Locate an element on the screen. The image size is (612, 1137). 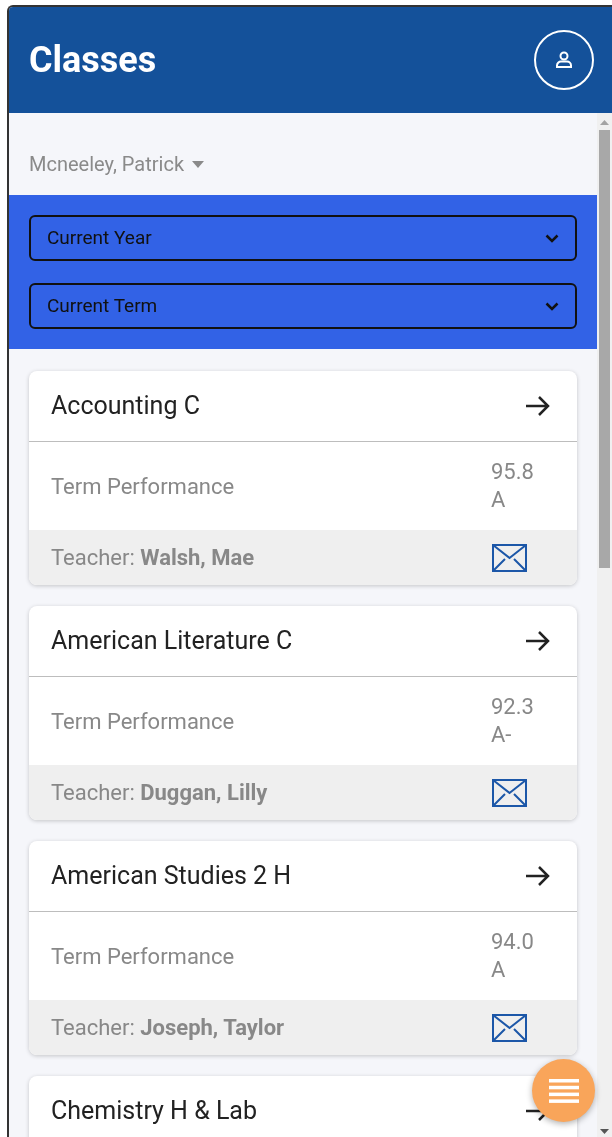
class-name: Accounting C is located at coordinates (125, 406).